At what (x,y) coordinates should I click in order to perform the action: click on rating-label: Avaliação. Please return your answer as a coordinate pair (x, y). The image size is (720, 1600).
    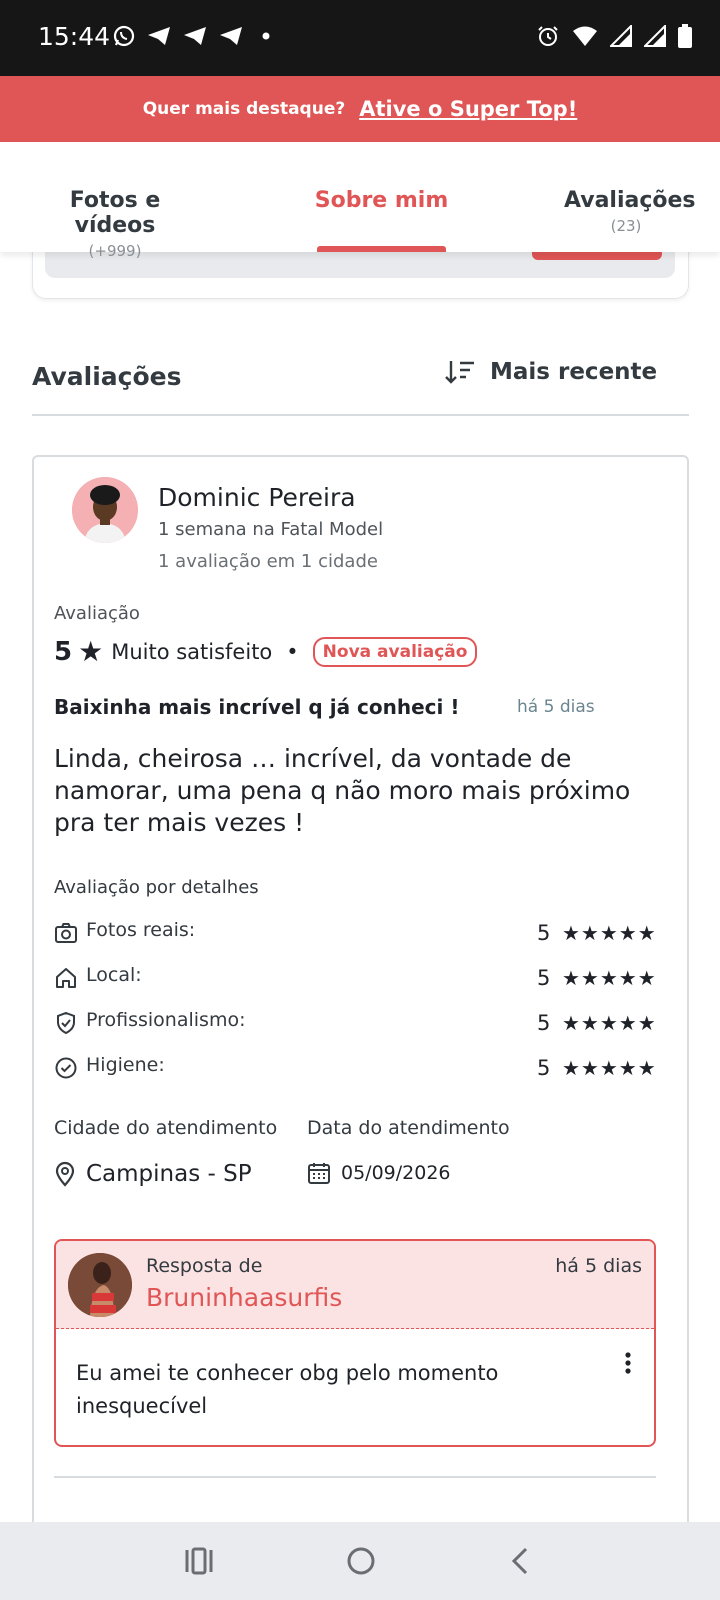
    Looking at the image, I should click on (97, 613).